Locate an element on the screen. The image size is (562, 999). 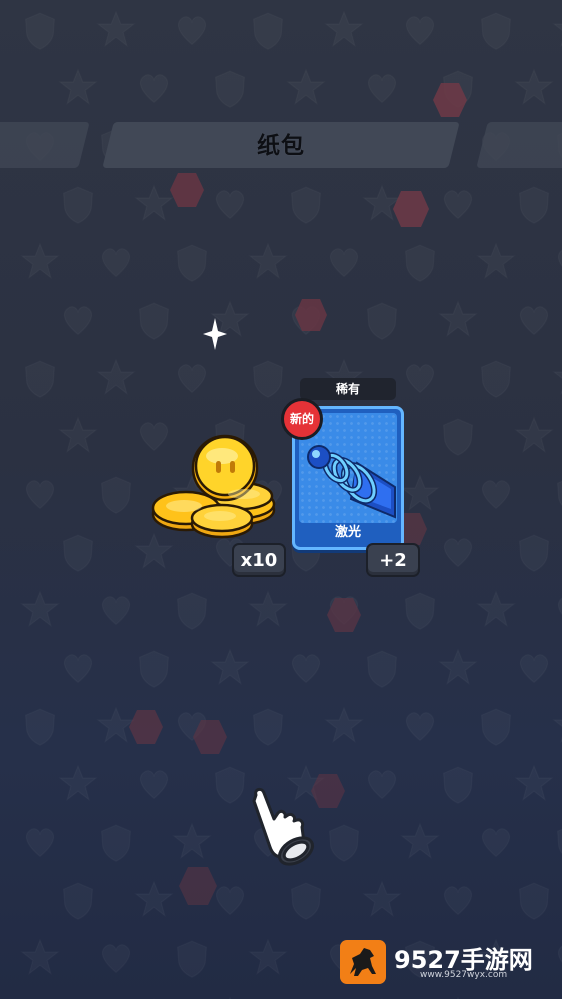
banner-side-left is located at coordinates (45, 145).